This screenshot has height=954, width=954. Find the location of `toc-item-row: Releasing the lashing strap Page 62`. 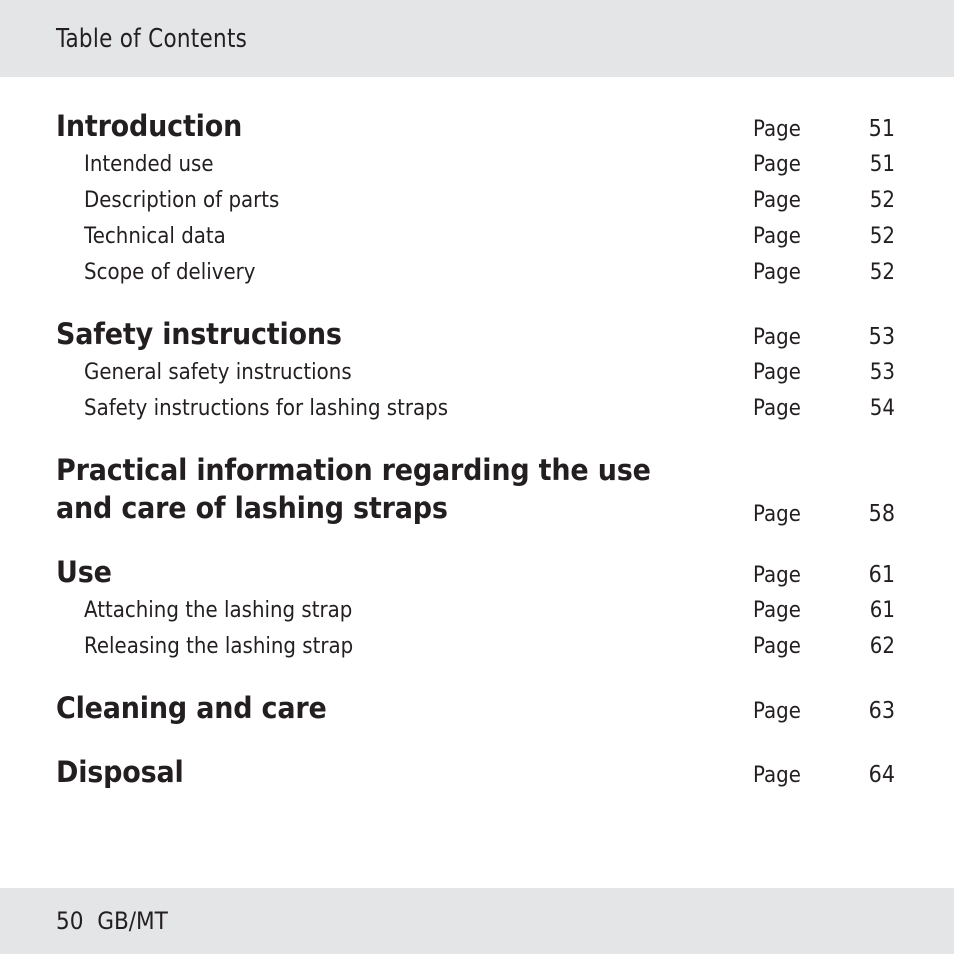

toc-item-row: Releasing the lashing strap Page 62 is located at coordinates (475, 646).